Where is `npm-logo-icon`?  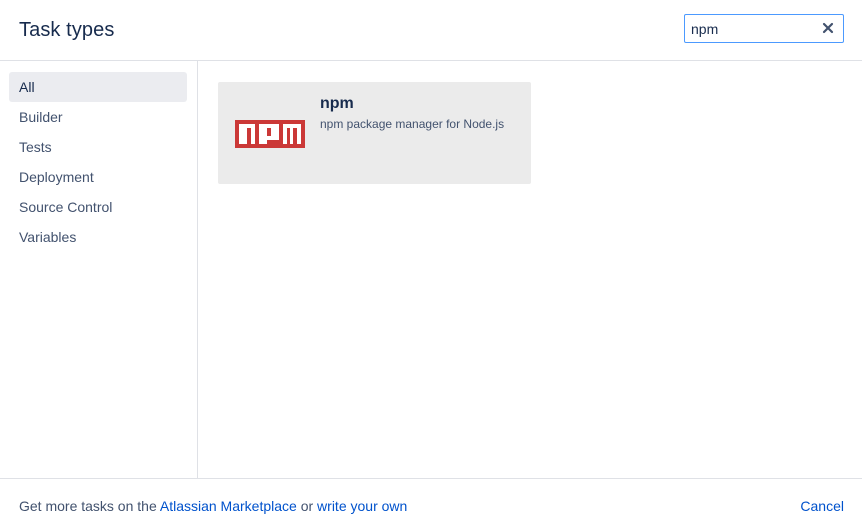 npm-logo-icon is located at coordinates (270, 134).